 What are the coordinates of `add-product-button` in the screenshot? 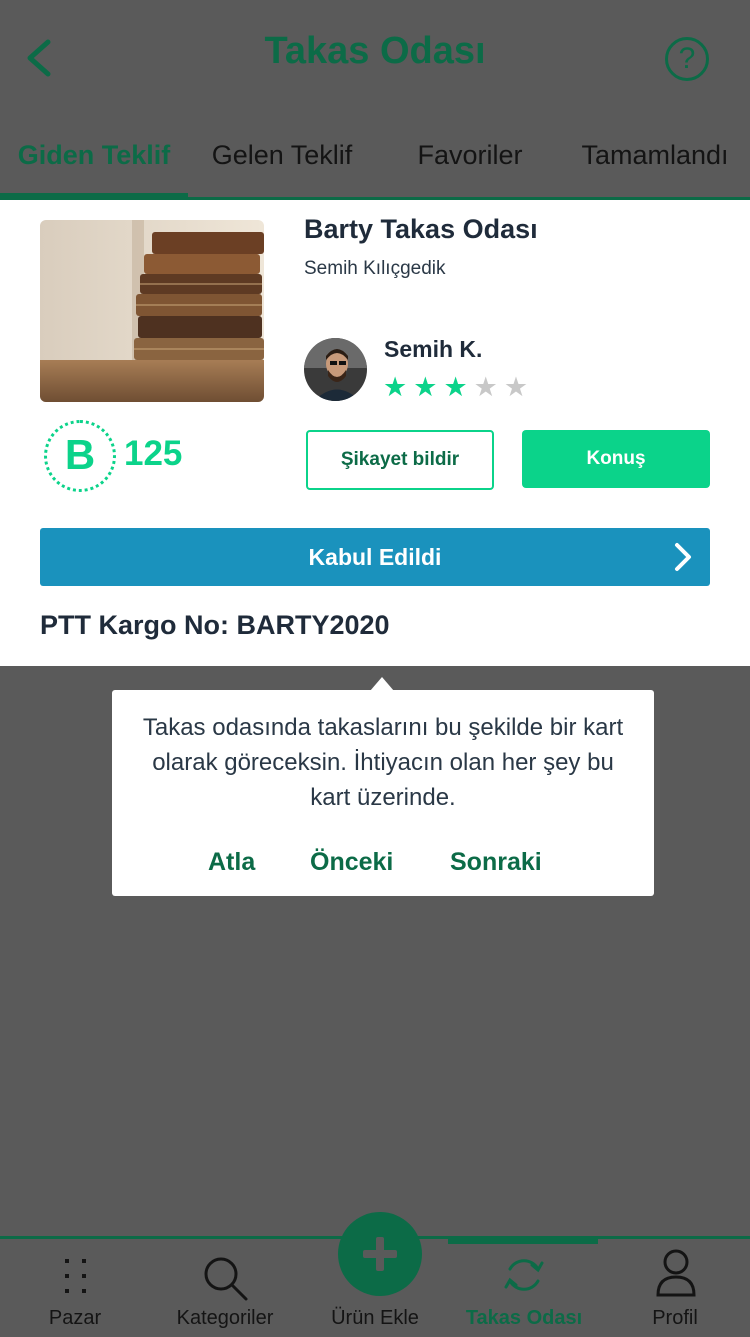 It's located at (380, 1254).